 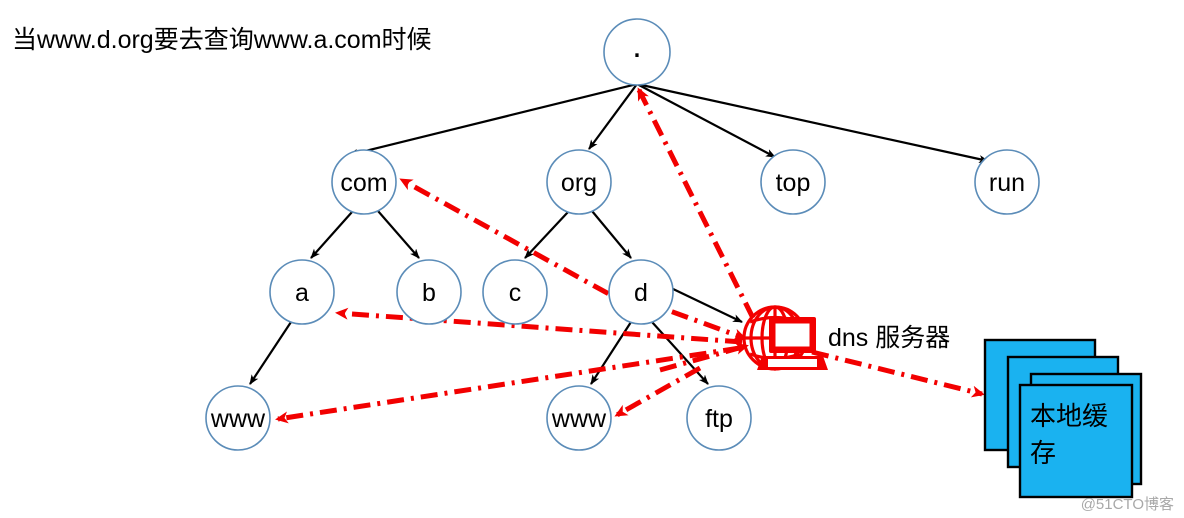 I want to click on node-label-root: ., so click(x=636, y=46).